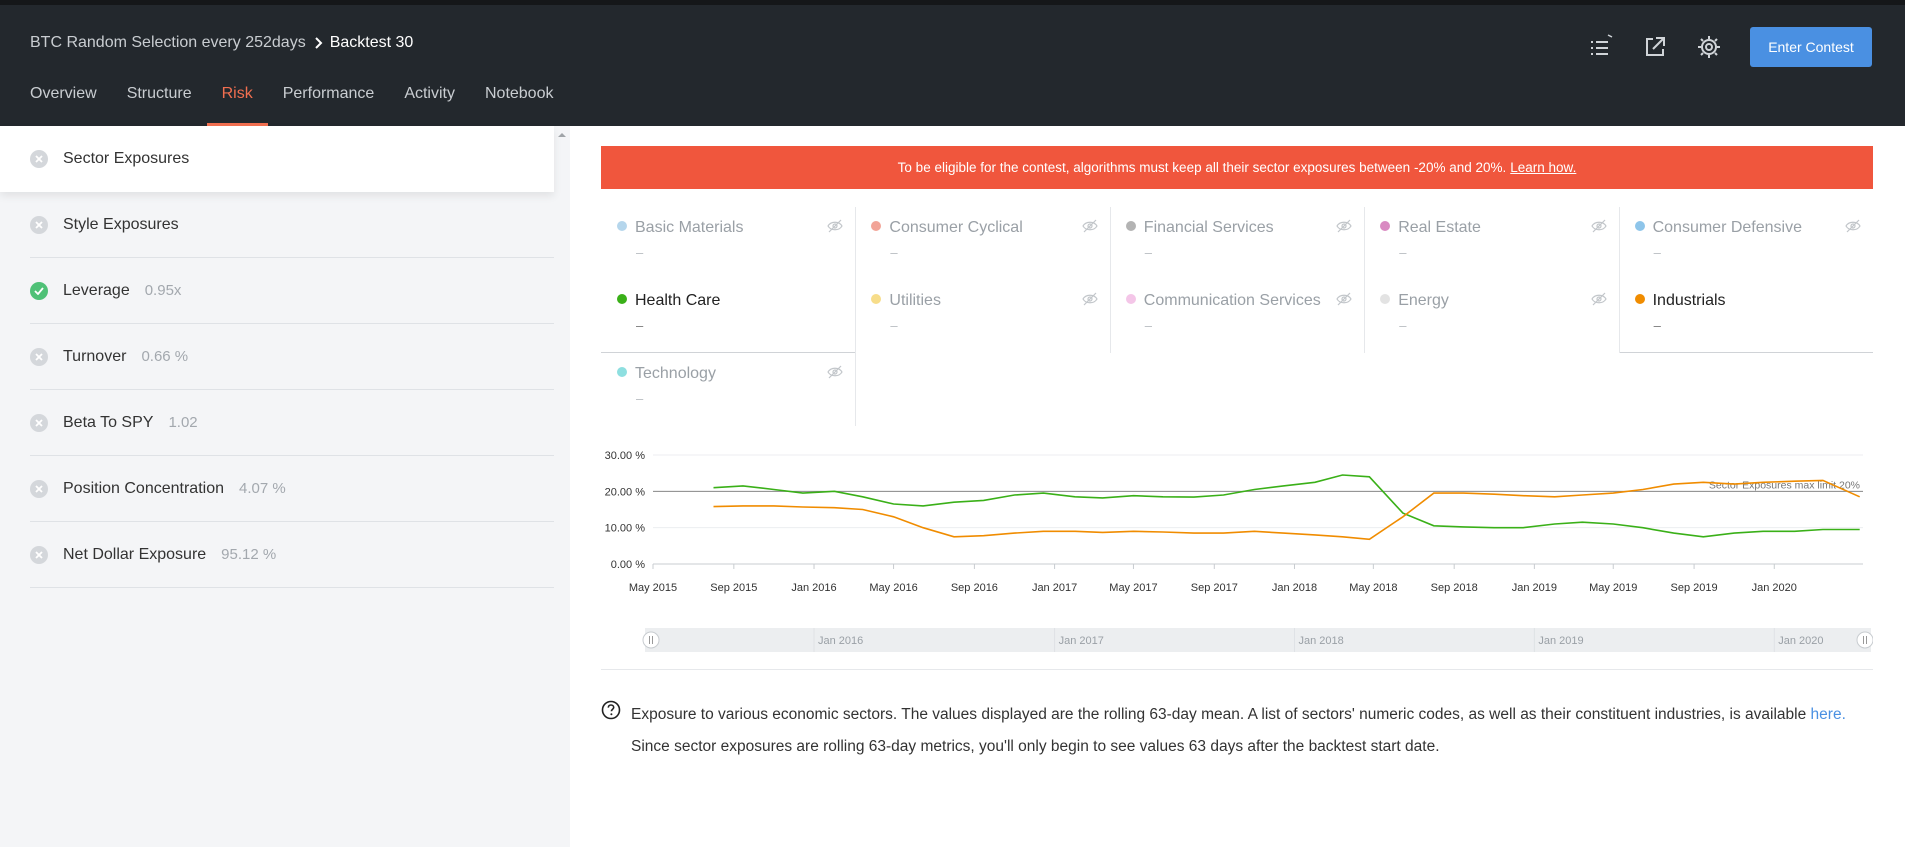 The image size is (1905, 847). Describe the element at coordinates (1081, 641) in the screenshot. I see `navigator-label: Jan 2017` at that location.